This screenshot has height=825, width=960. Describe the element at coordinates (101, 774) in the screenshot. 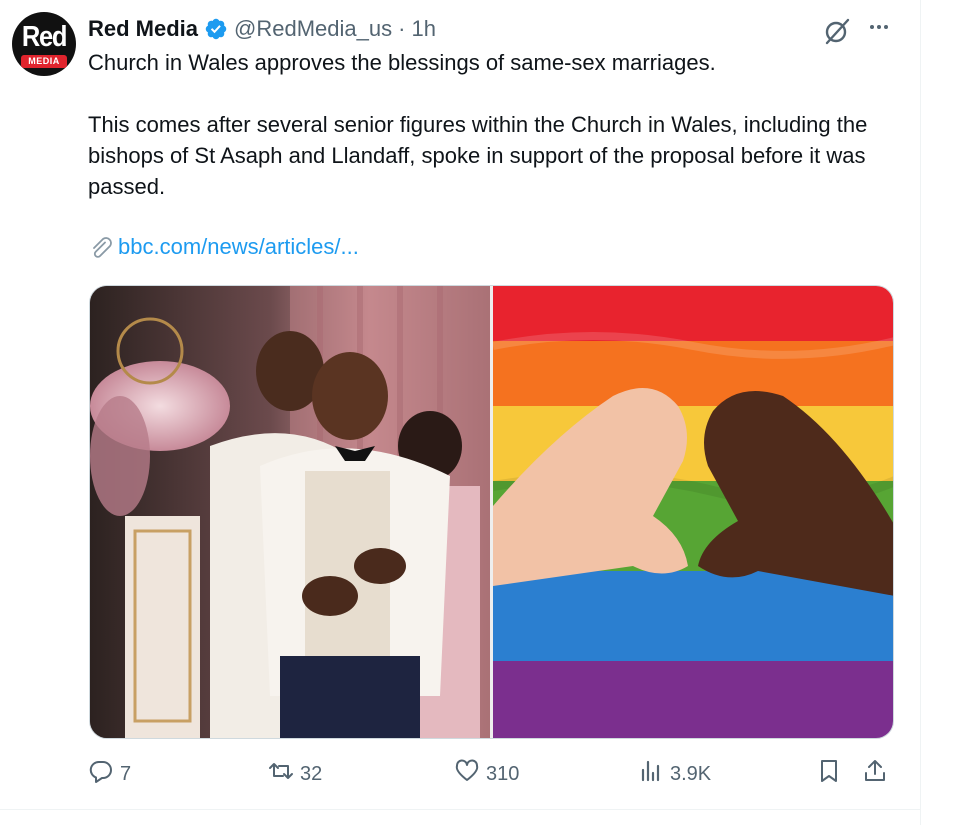

I see `reply-icon` at that location.